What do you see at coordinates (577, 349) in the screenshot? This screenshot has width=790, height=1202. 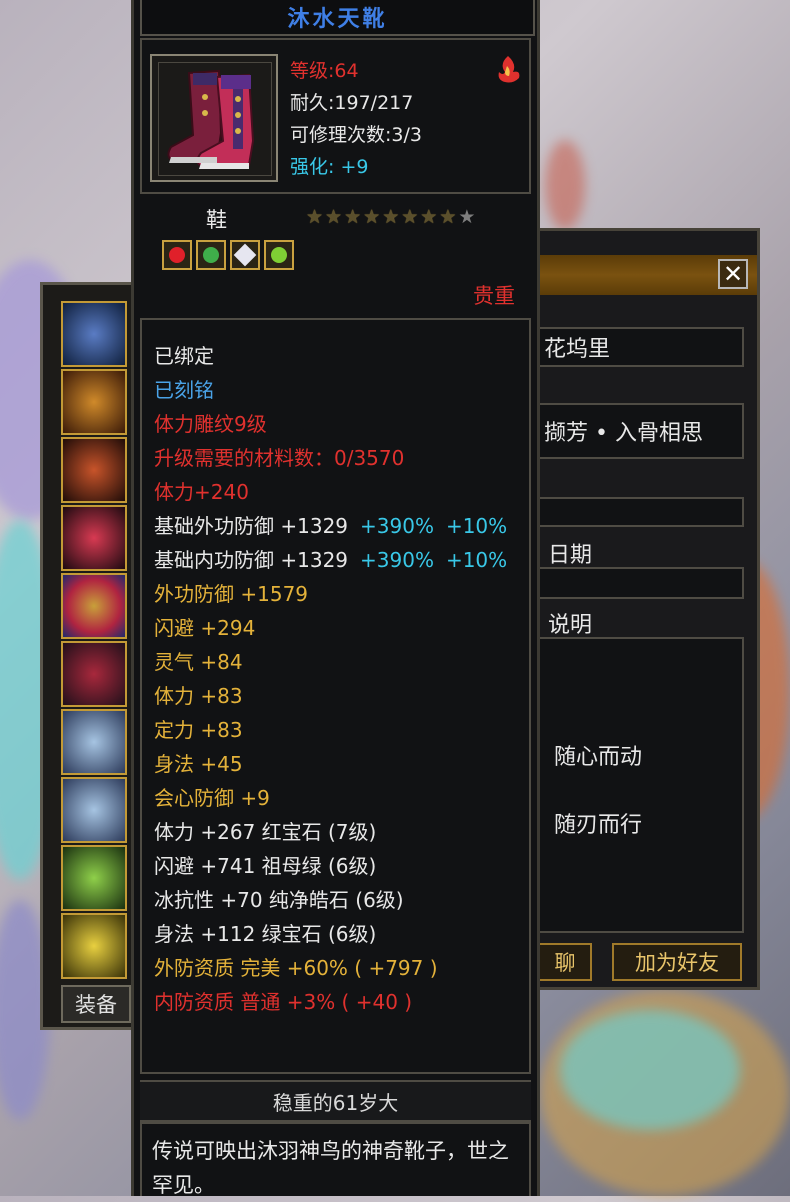 I see `guild-field-text: 花坞里` at bounding box center [577, 349].